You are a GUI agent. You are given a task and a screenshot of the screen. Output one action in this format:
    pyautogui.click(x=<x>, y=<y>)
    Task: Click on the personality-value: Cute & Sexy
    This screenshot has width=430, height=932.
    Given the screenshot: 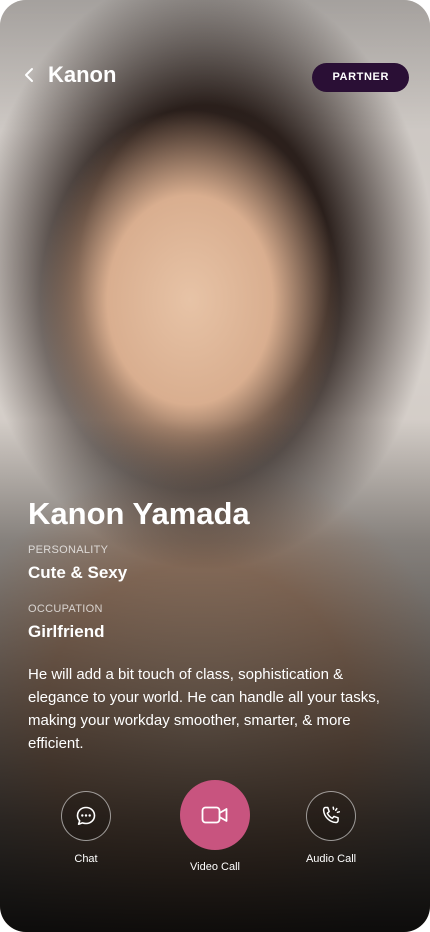 What is the action you would take?
    pyautogui.click(x=78, y=572)
    